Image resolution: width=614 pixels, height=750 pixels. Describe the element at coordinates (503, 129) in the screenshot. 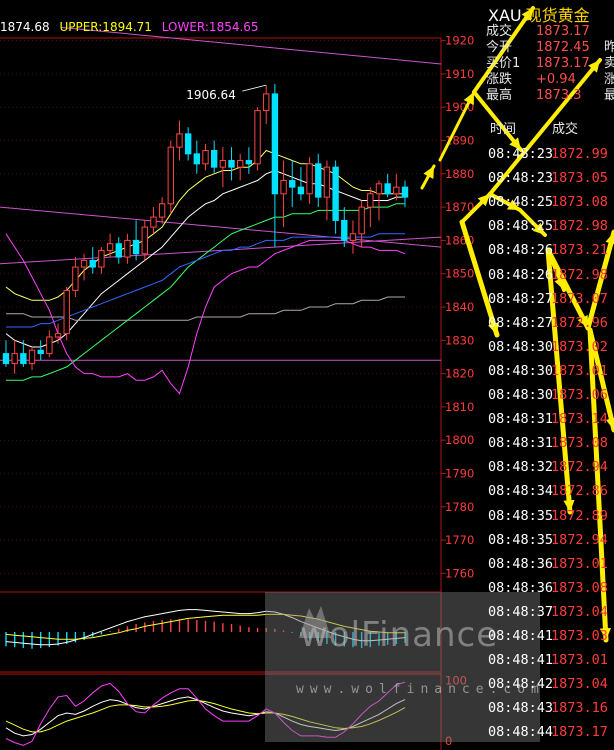

I see `tick-header-time: 时间` at that location.